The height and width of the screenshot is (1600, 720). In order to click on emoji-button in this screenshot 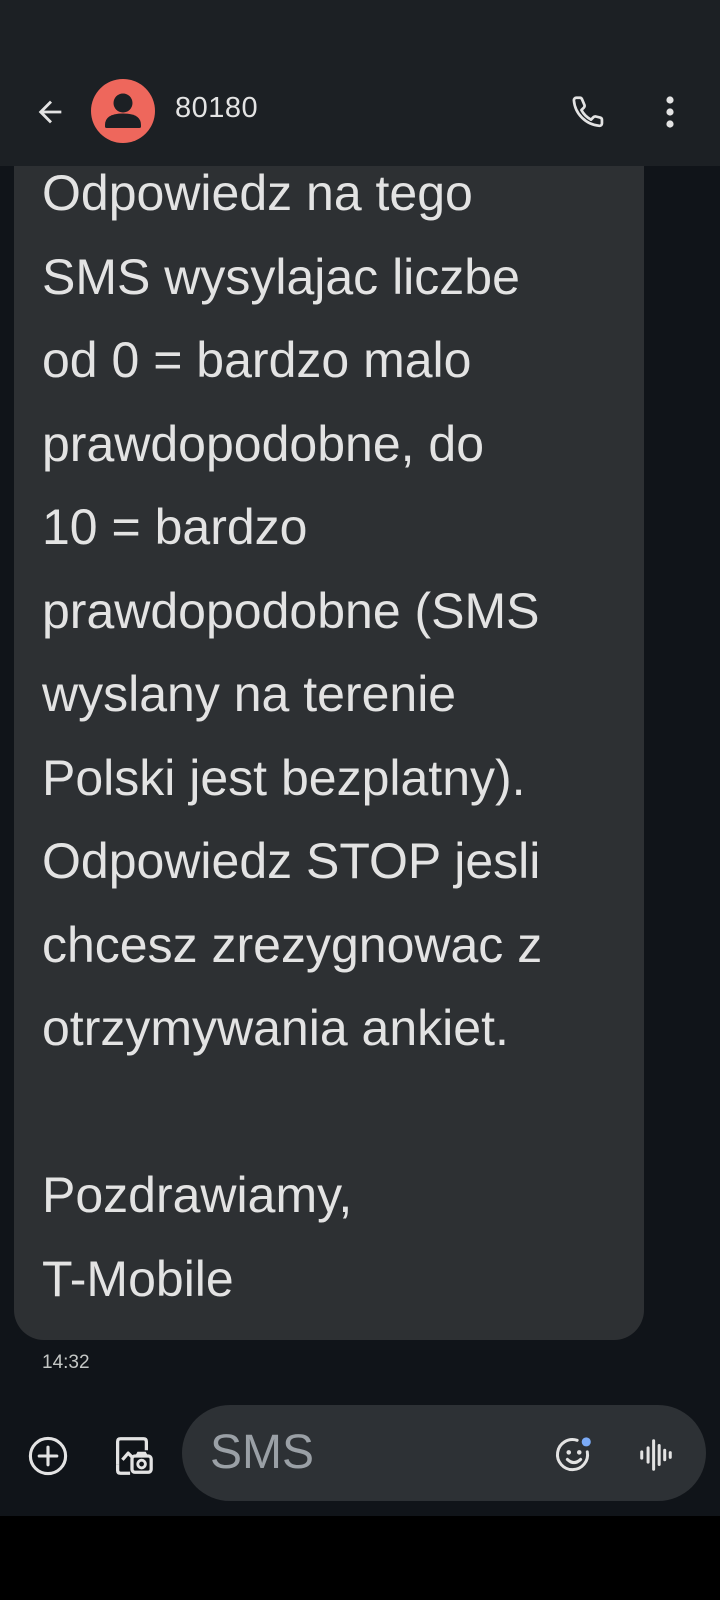, I will do `click(574, 1455)`.